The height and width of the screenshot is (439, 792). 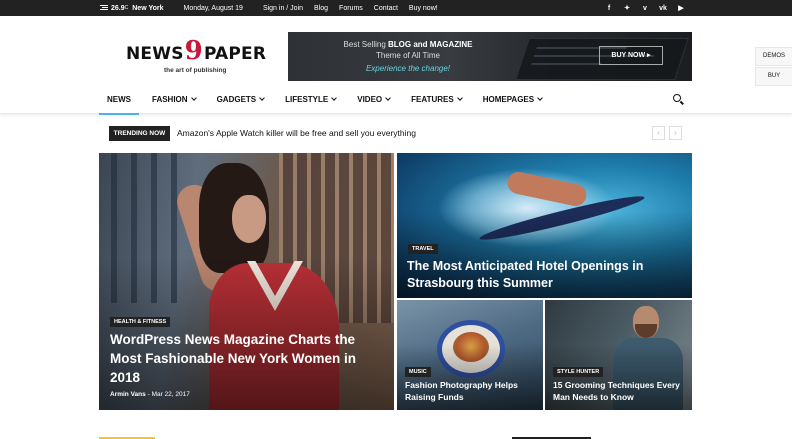 I want to click on sign-in-link: Sign in / Join, so click(x=283, y=8).